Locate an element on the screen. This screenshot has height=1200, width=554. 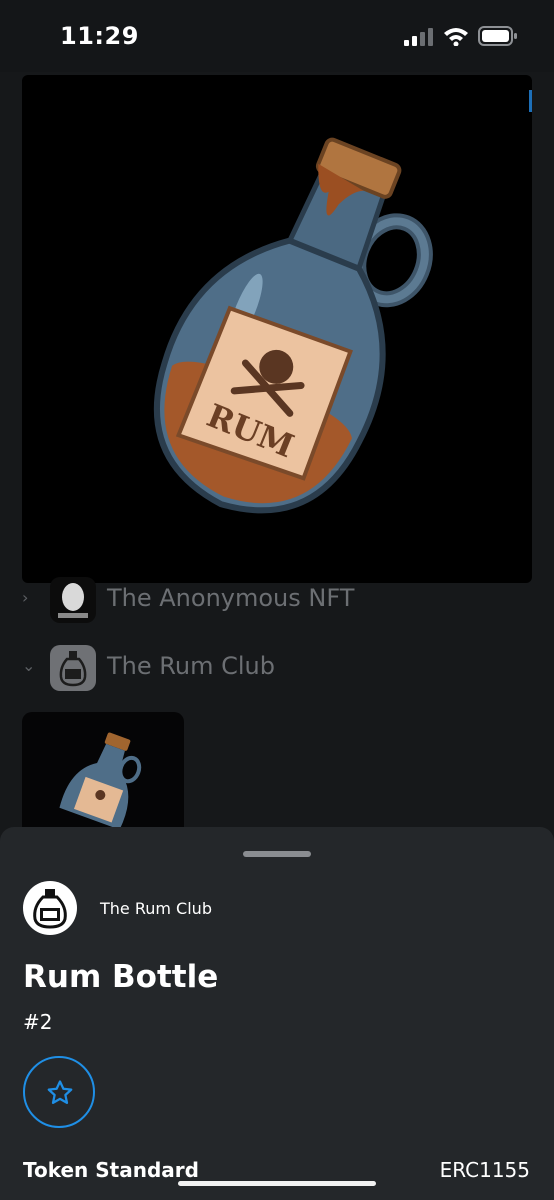
scroll-indicator is located at coordinates (530, 101).